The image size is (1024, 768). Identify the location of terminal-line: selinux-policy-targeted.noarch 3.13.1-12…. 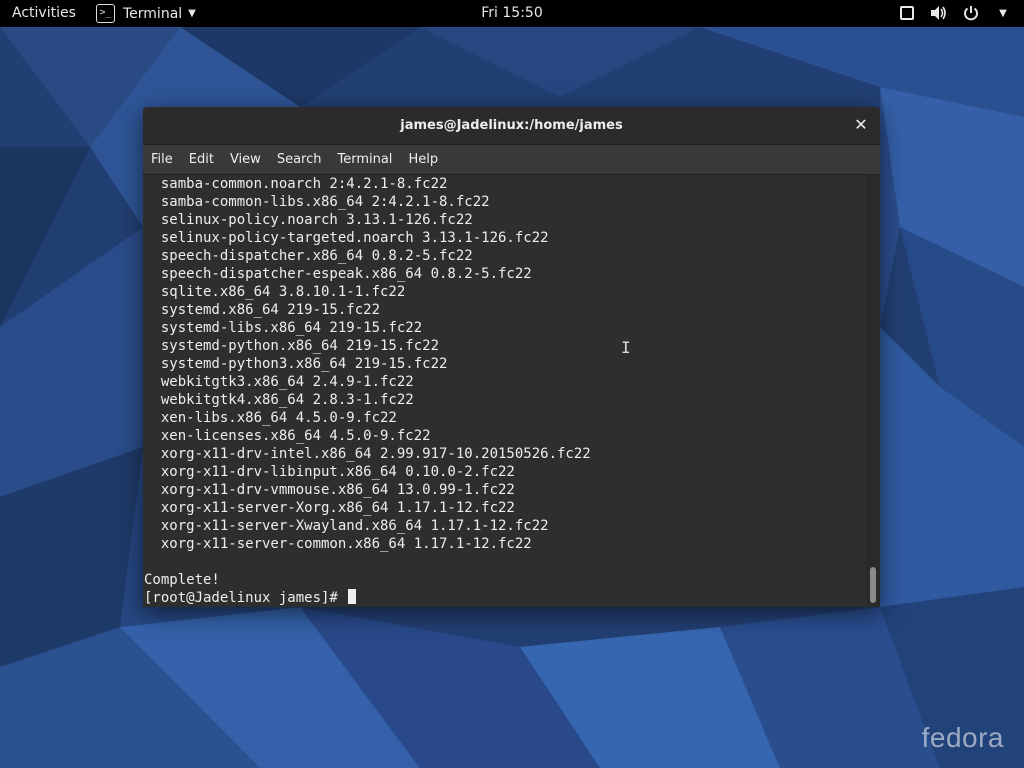
(346, 238).